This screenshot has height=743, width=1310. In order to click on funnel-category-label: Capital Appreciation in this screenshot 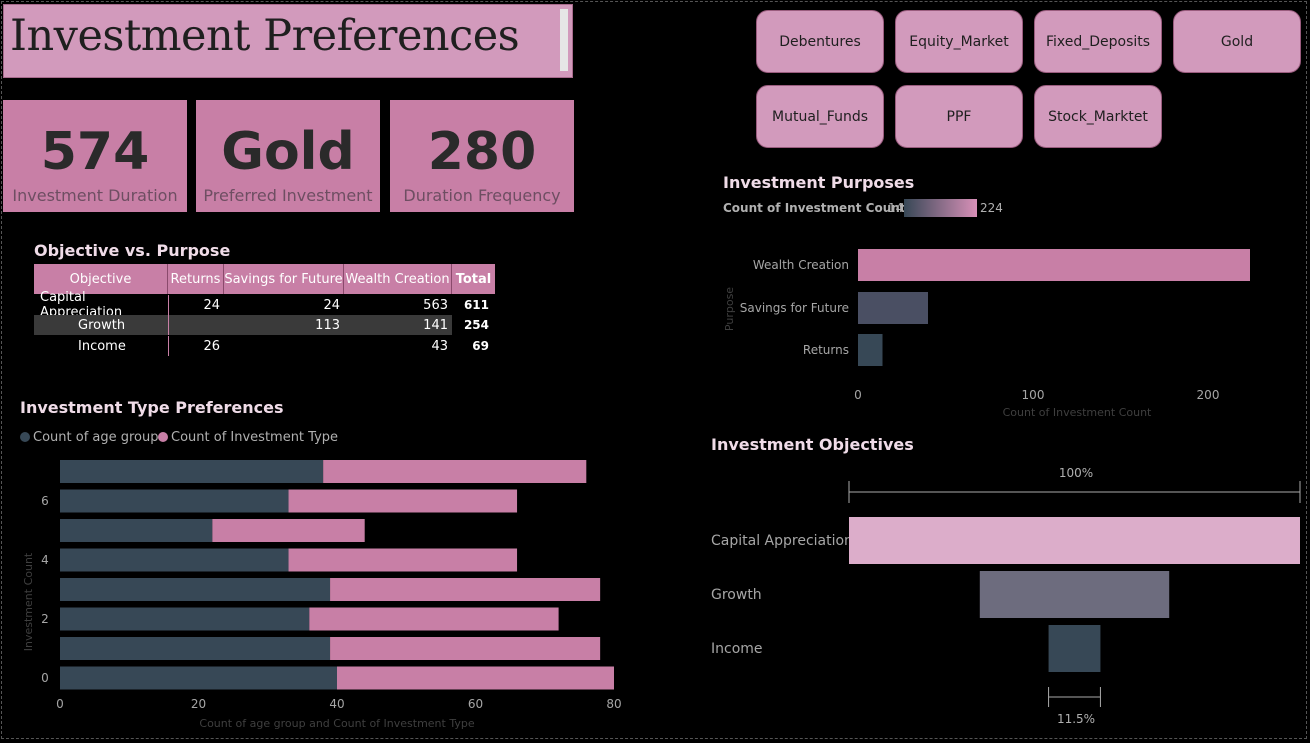, I will do `click(782, 541)`.